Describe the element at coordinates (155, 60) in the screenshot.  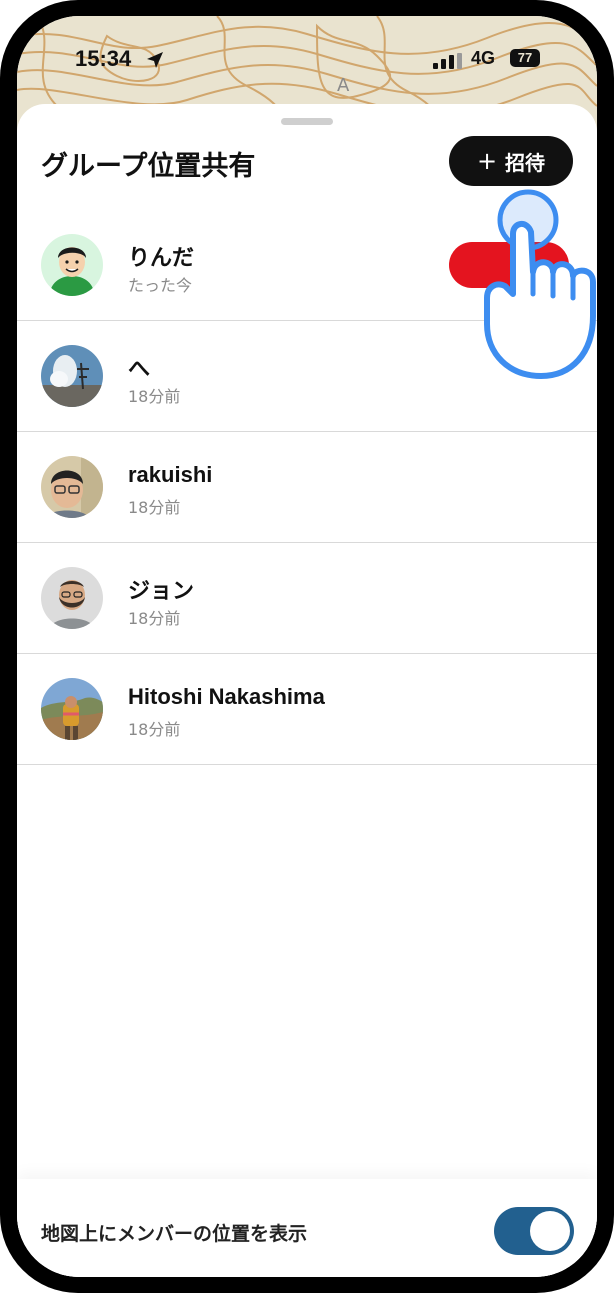
I see `location-arrow-icon` at that location.